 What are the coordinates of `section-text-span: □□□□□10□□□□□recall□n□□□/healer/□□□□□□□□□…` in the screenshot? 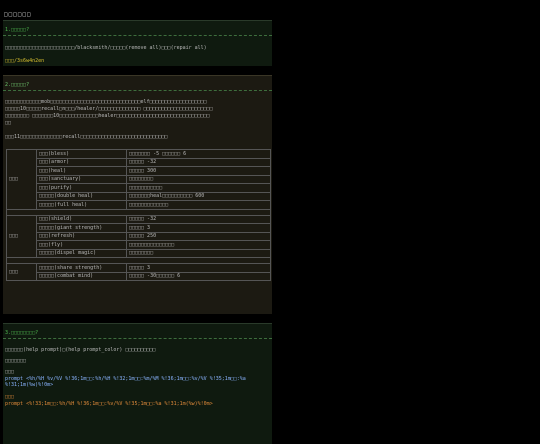 It's located at (109, 109).